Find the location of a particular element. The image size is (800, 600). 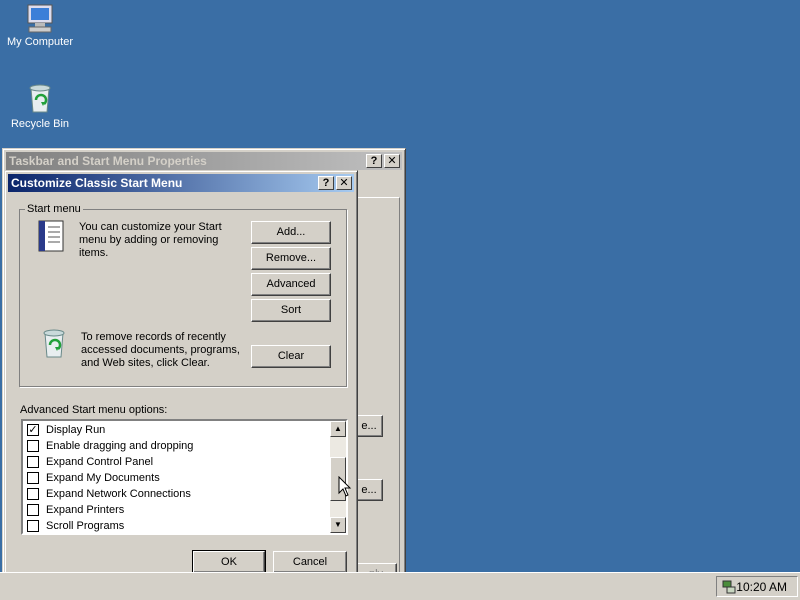

start-menu-icon is located at coordinates (51, 236).